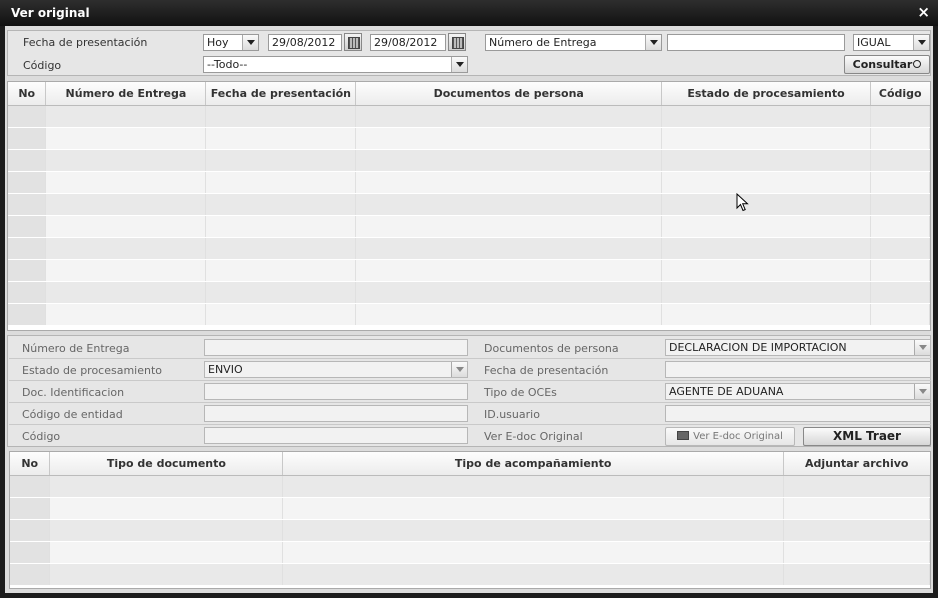 This screenshot has height=598, width=938. Describe the element at coordinates (923, 12) in the screenshot. I see `close-icon: ×` at that location.